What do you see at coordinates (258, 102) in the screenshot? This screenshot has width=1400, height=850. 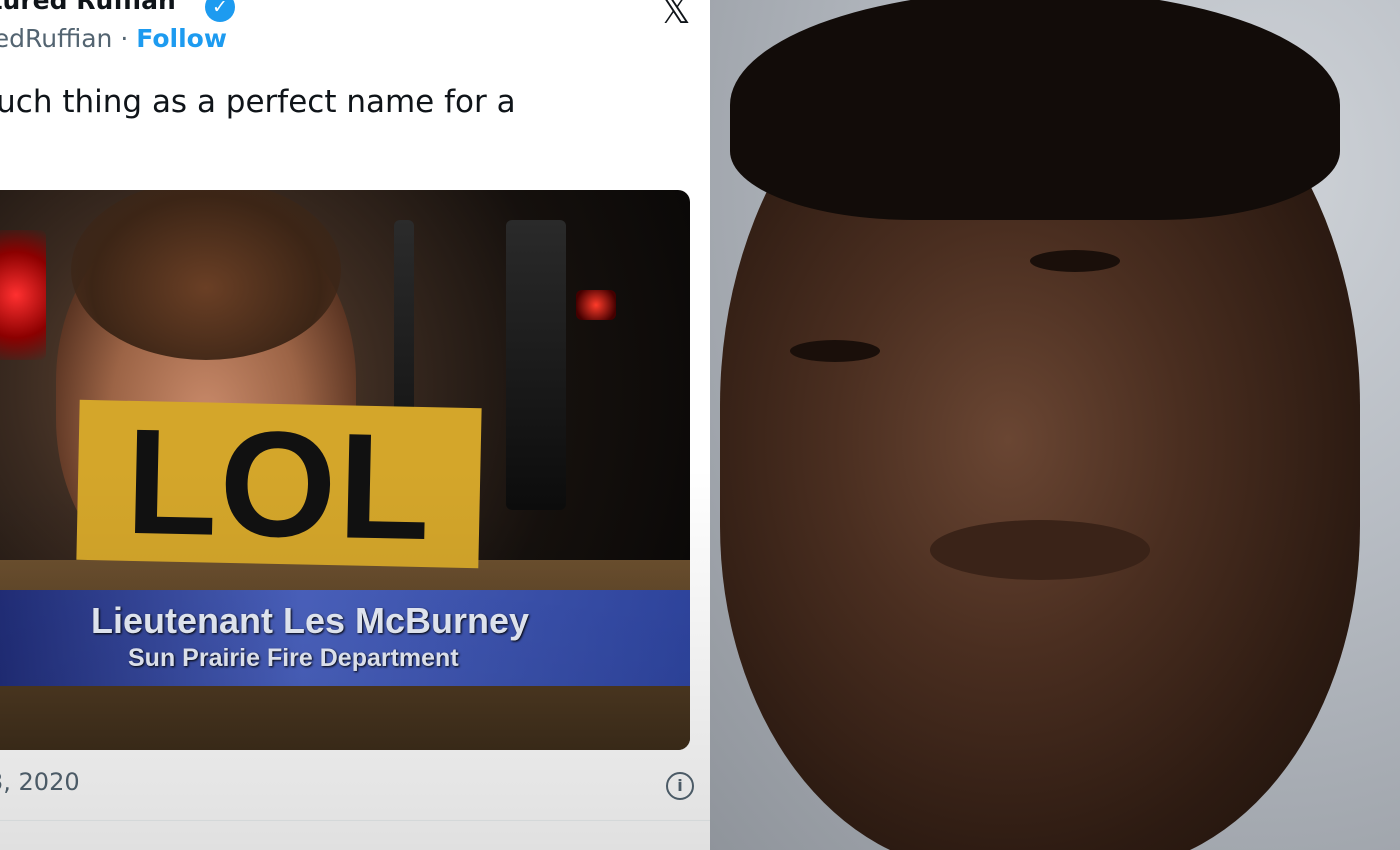 I see `tweet-text: such thing as a perfect name for a` at bounding box center [258, 102].